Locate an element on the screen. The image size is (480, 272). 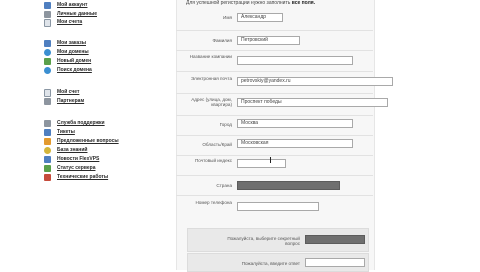
company-label: Название компании is located at coordinates (210, 56).